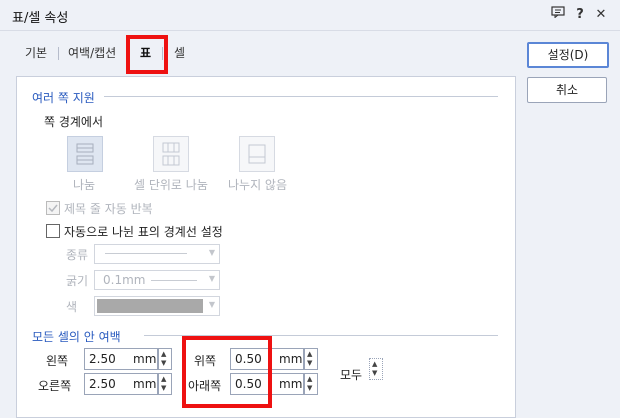 The width and height of the screenshot is (620, 418). Describe the element at coordinates (121, 384) in the screenshot. I see `right-margin-input: 2.50 mm` at that location.